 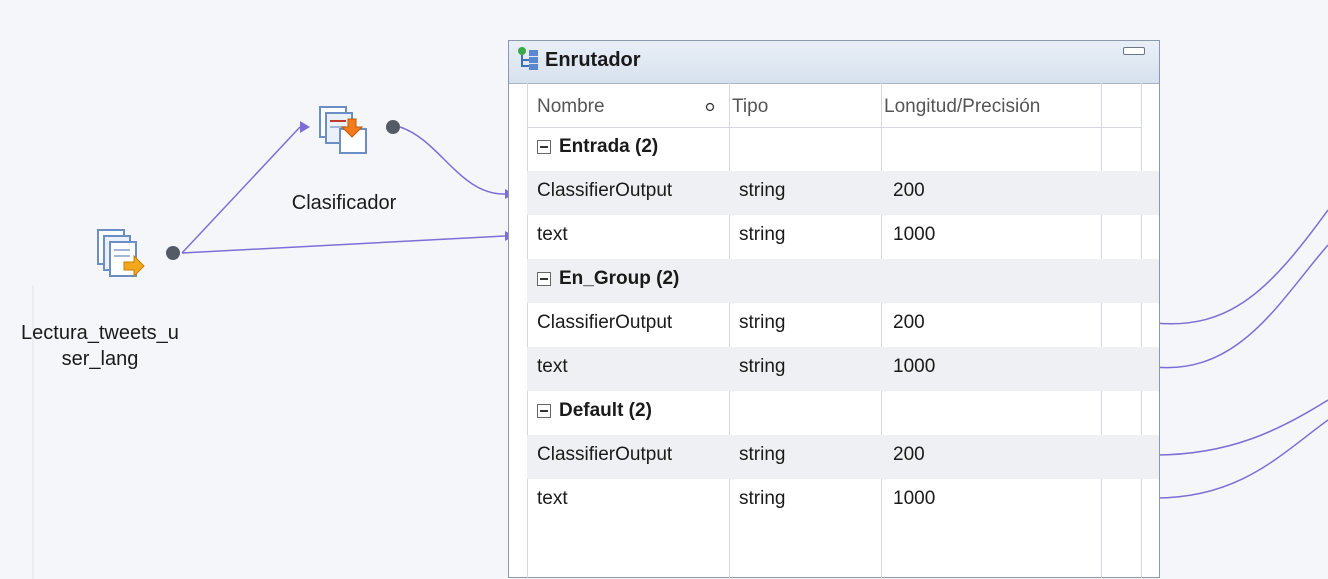 What do you see at coordinates (571, 107) in the screenshot?
I see `column-header-name: Nombre` at bounding box center [571, 107].